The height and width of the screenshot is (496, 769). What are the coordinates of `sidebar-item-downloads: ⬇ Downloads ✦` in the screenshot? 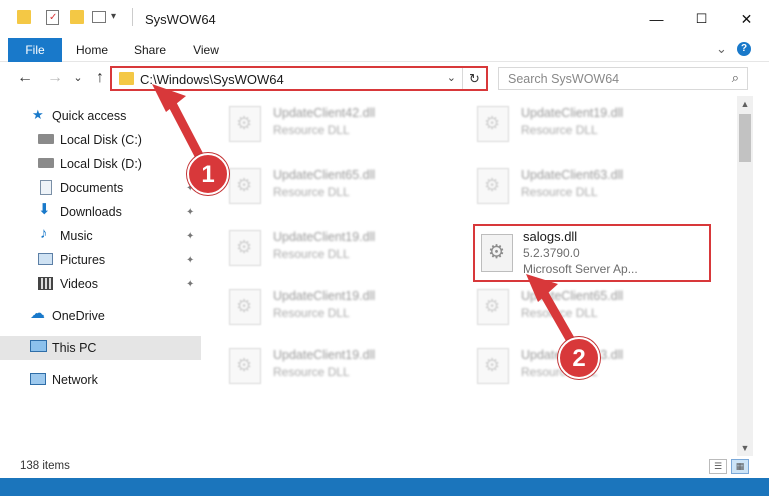 It's located at (100, 212).